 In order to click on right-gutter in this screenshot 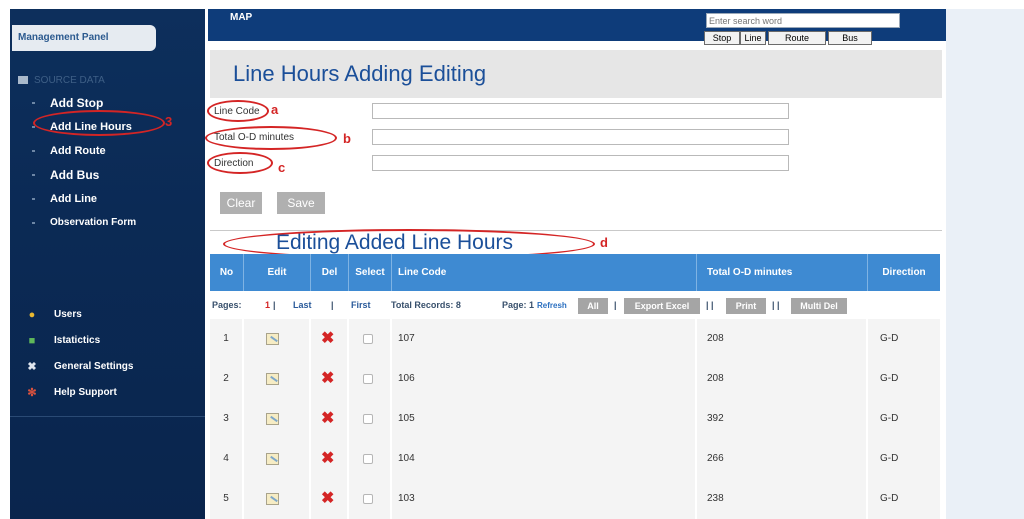, I will do `click(985, 264)`.